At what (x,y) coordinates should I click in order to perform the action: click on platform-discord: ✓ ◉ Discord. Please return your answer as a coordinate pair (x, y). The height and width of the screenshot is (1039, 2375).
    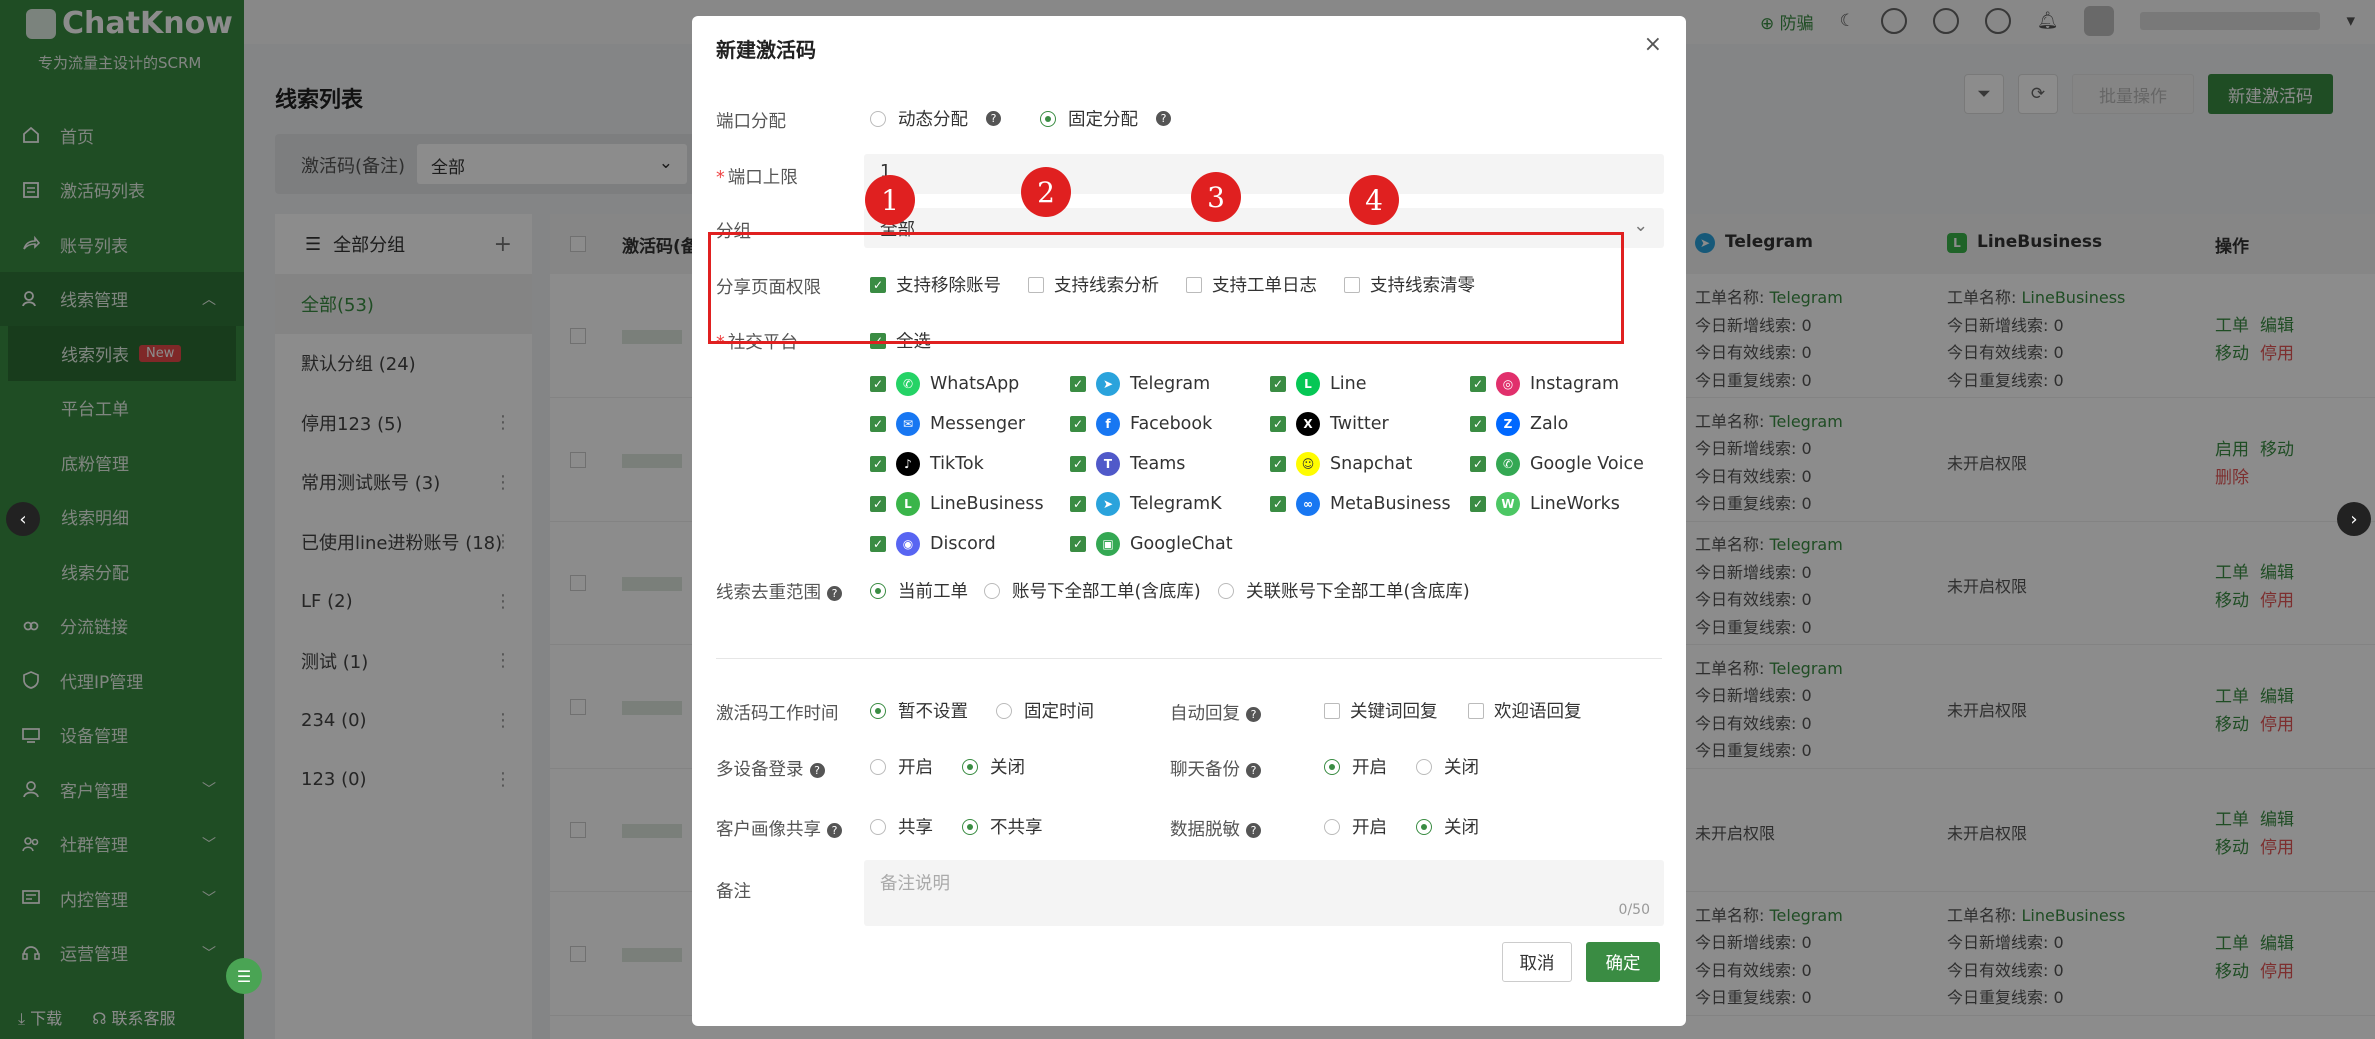
    Looking at the image, I should click on (933, 544).